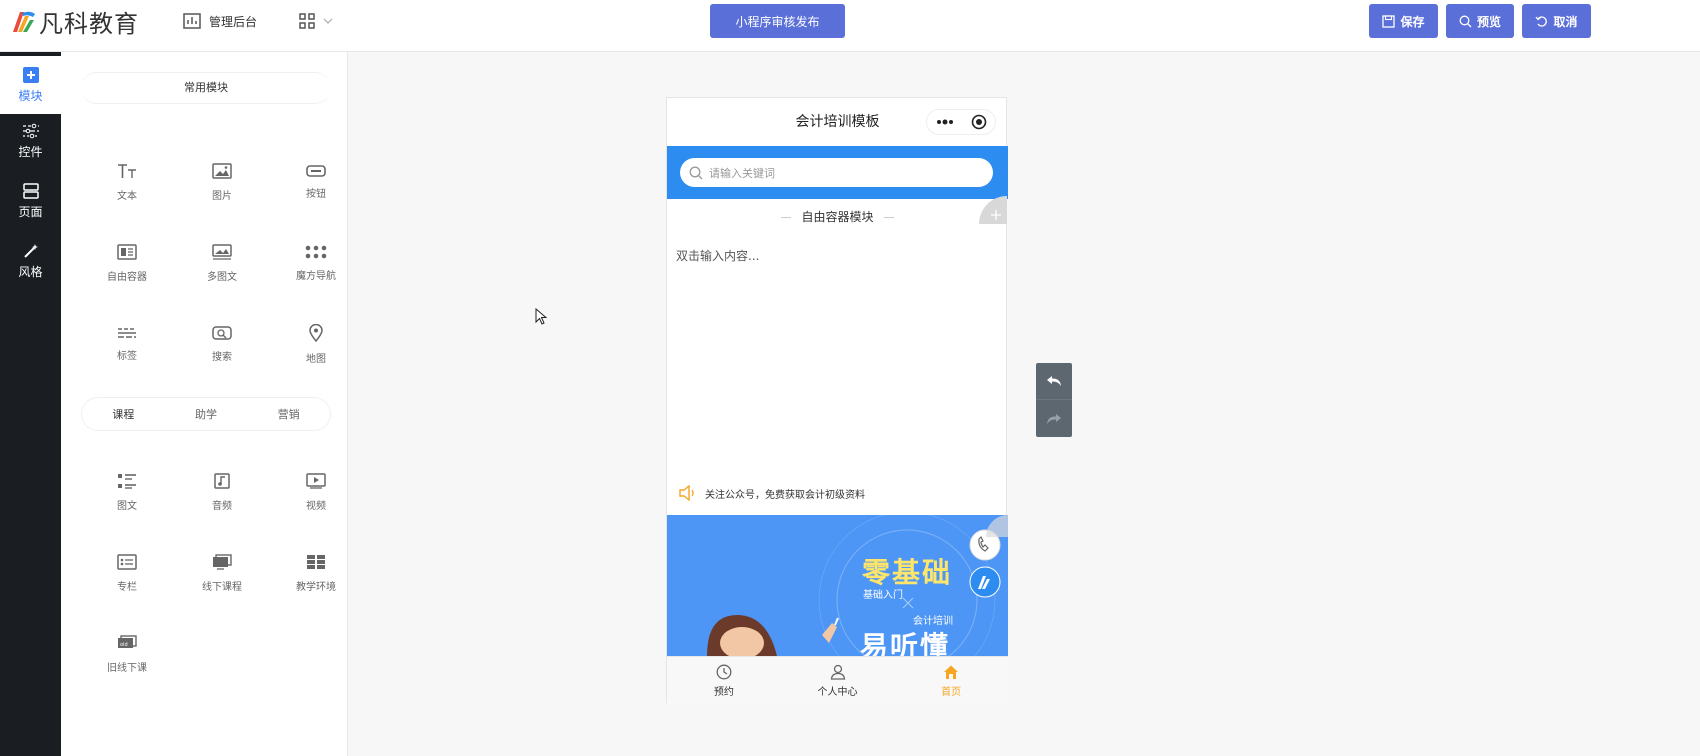 The image size is (1700, 756). Describe the element at coordinates (541, 316) in the screenshot. I see `mouse-cursor-icon` at that location.